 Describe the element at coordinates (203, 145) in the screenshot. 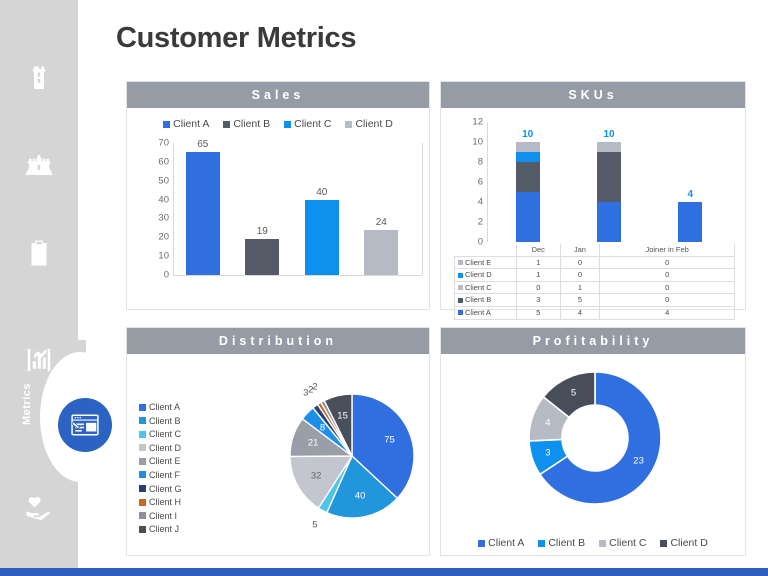

I see `sales-bar-label: 65` at that location.